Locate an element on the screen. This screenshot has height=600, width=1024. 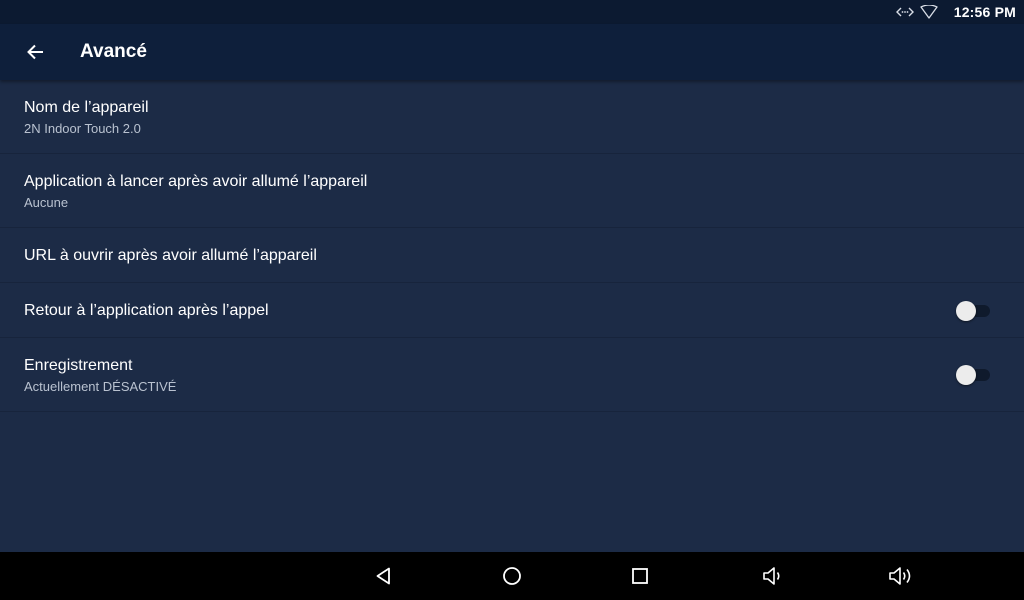
status-time: 12:56 PM is located at coordinates (984, 12).